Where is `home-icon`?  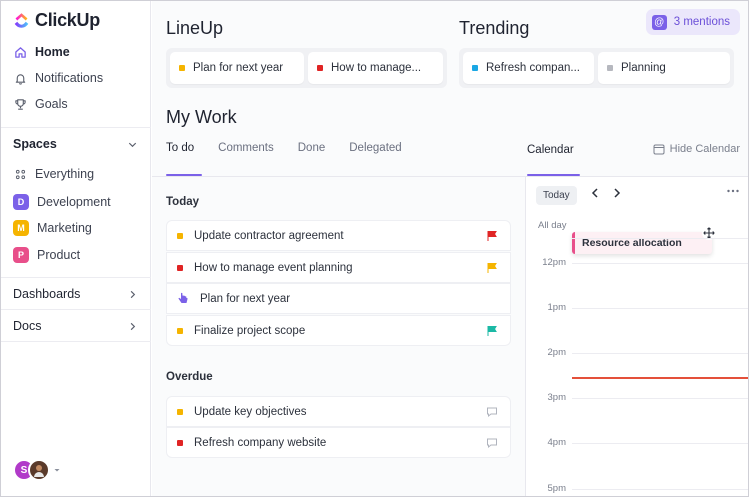
home-icon is located at coordinates (20, 52).